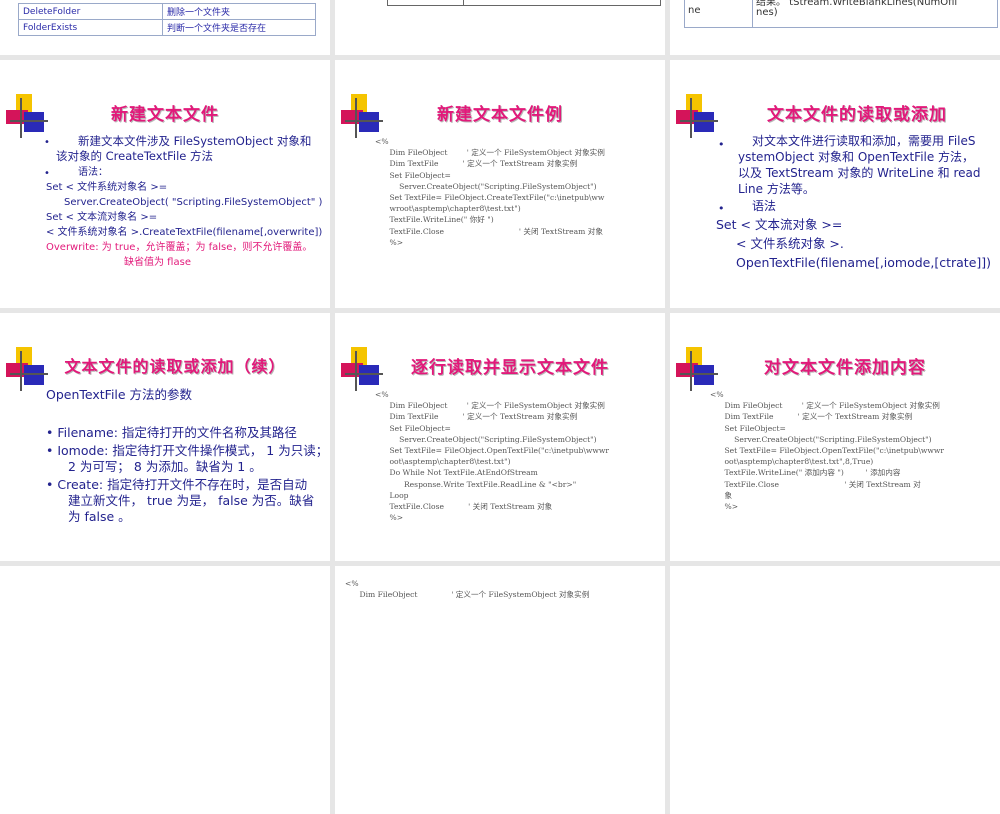 Image resolution: width=1000 pixels, height=814 pixels. Describe the element at coordinates (179, 247) in the screenshot. I see `body-text: Overwrite: 为 true，允许覆盖；为 false，则不允许覆盖。` at that location.